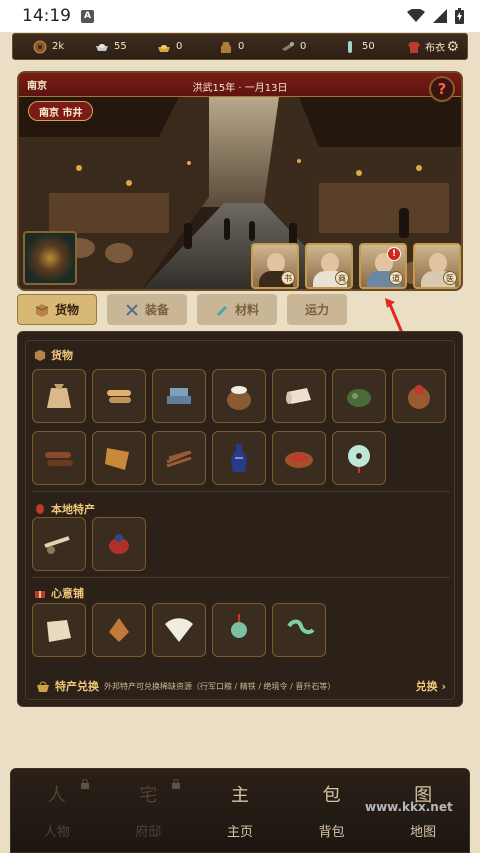  I want to click on vase-icon, so click(239, 458).